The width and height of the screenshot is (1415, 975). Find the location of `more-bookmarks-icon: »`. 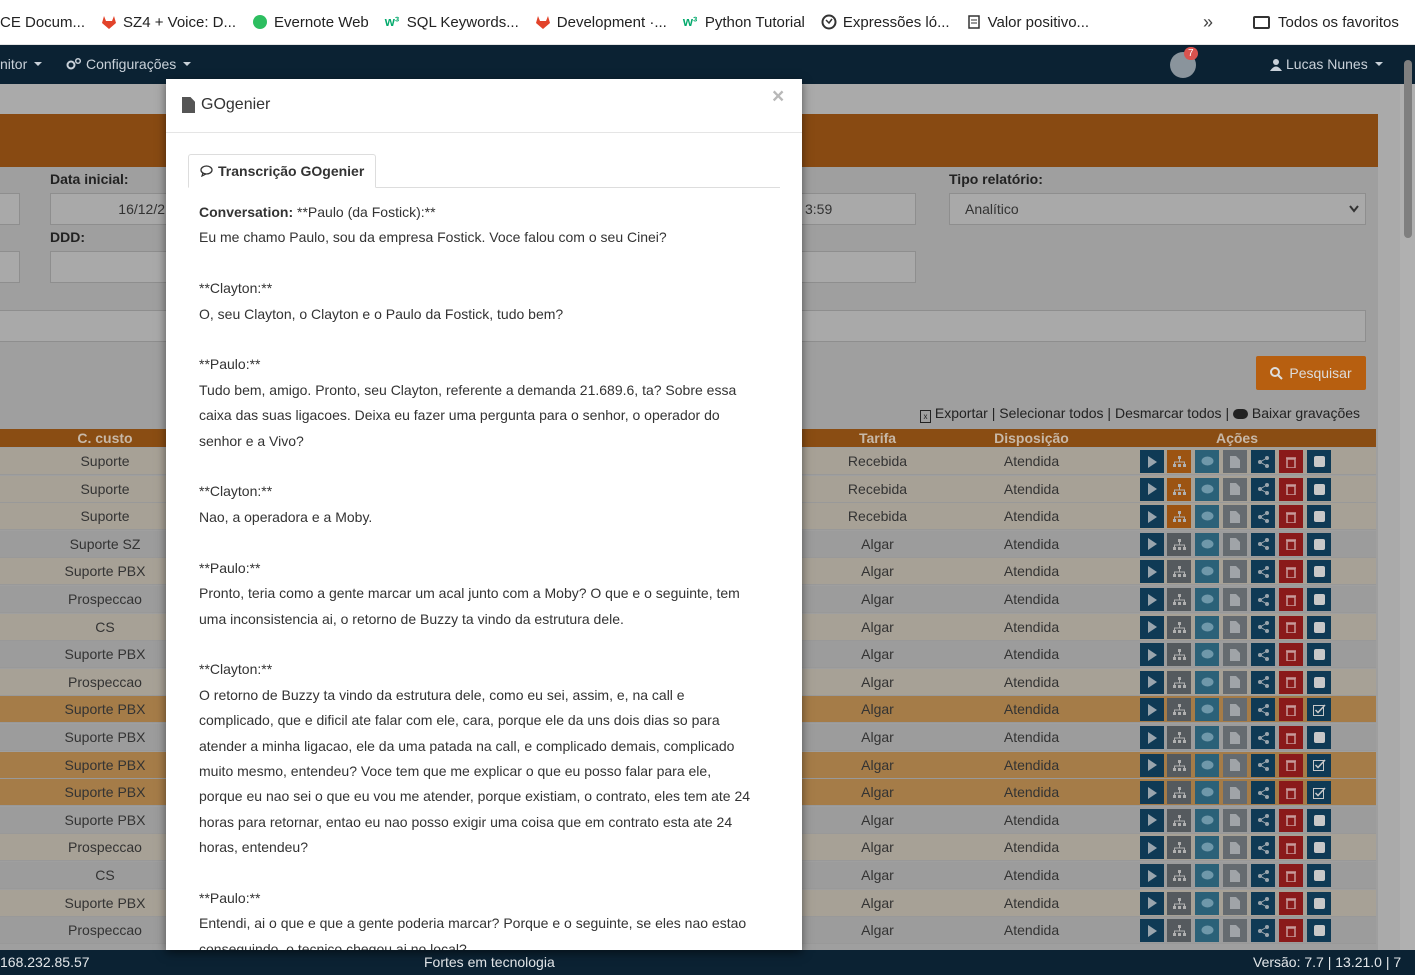

more-bookmarks-icon: » is located at coordinates (1208, 22).